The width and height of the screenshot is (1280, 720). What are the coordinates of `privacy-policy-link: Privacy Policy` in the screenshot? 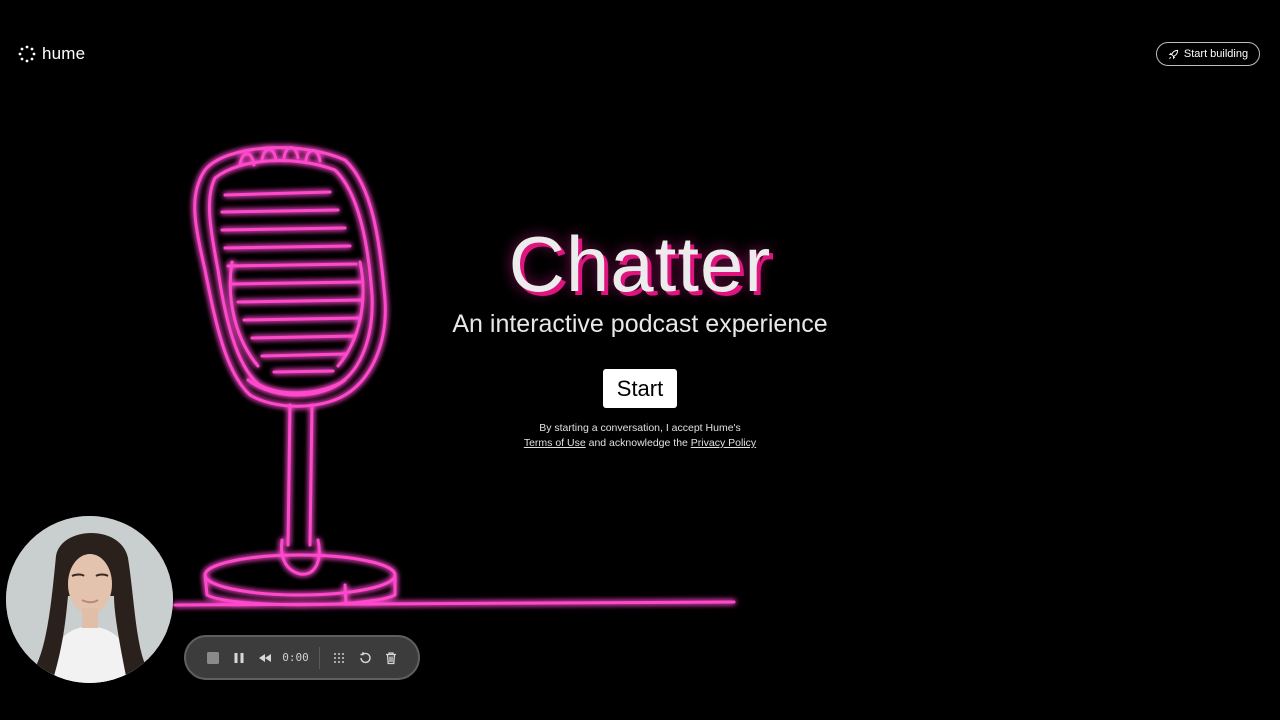 It's located at (723, 443).